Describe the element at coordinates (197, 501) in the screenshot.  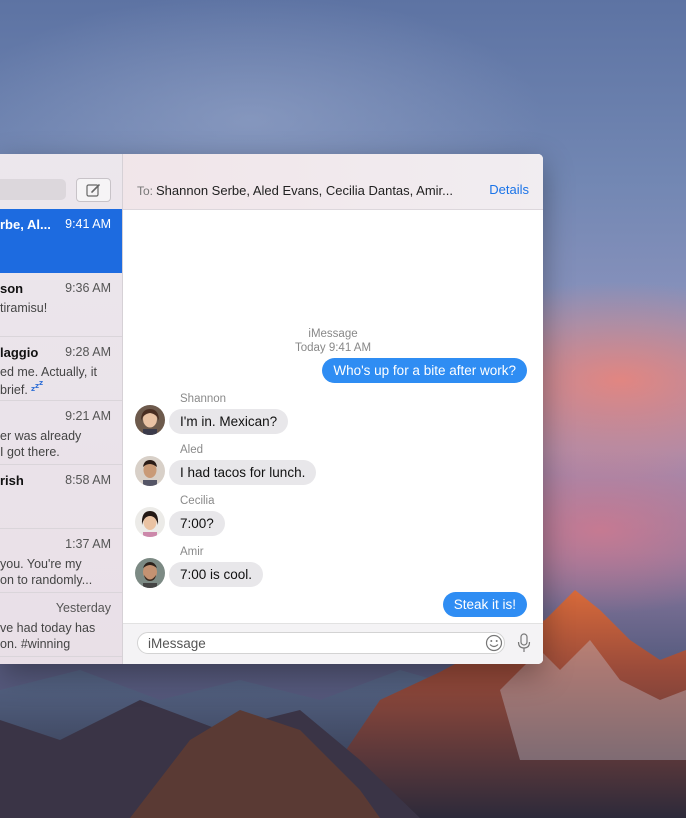
I see `sender-name: Cecilia` at that location.